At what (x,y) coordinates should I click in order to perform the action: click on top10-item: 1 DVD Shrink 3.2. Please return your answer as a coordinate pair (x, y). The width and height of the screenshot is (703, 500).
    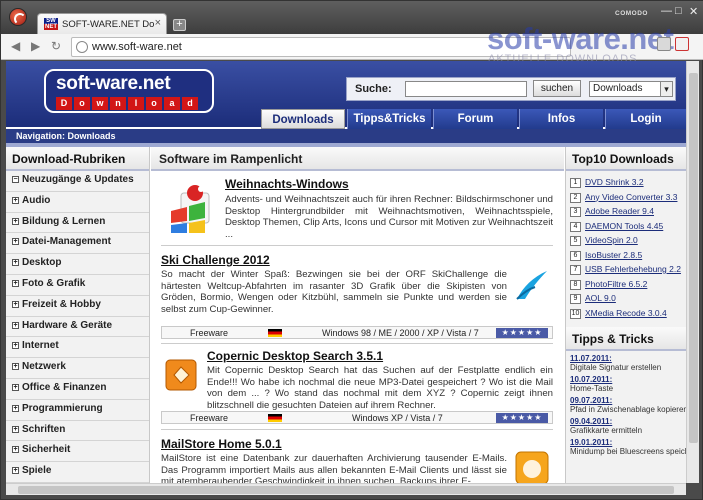
    Looking at the image, I should click on (628, 184).